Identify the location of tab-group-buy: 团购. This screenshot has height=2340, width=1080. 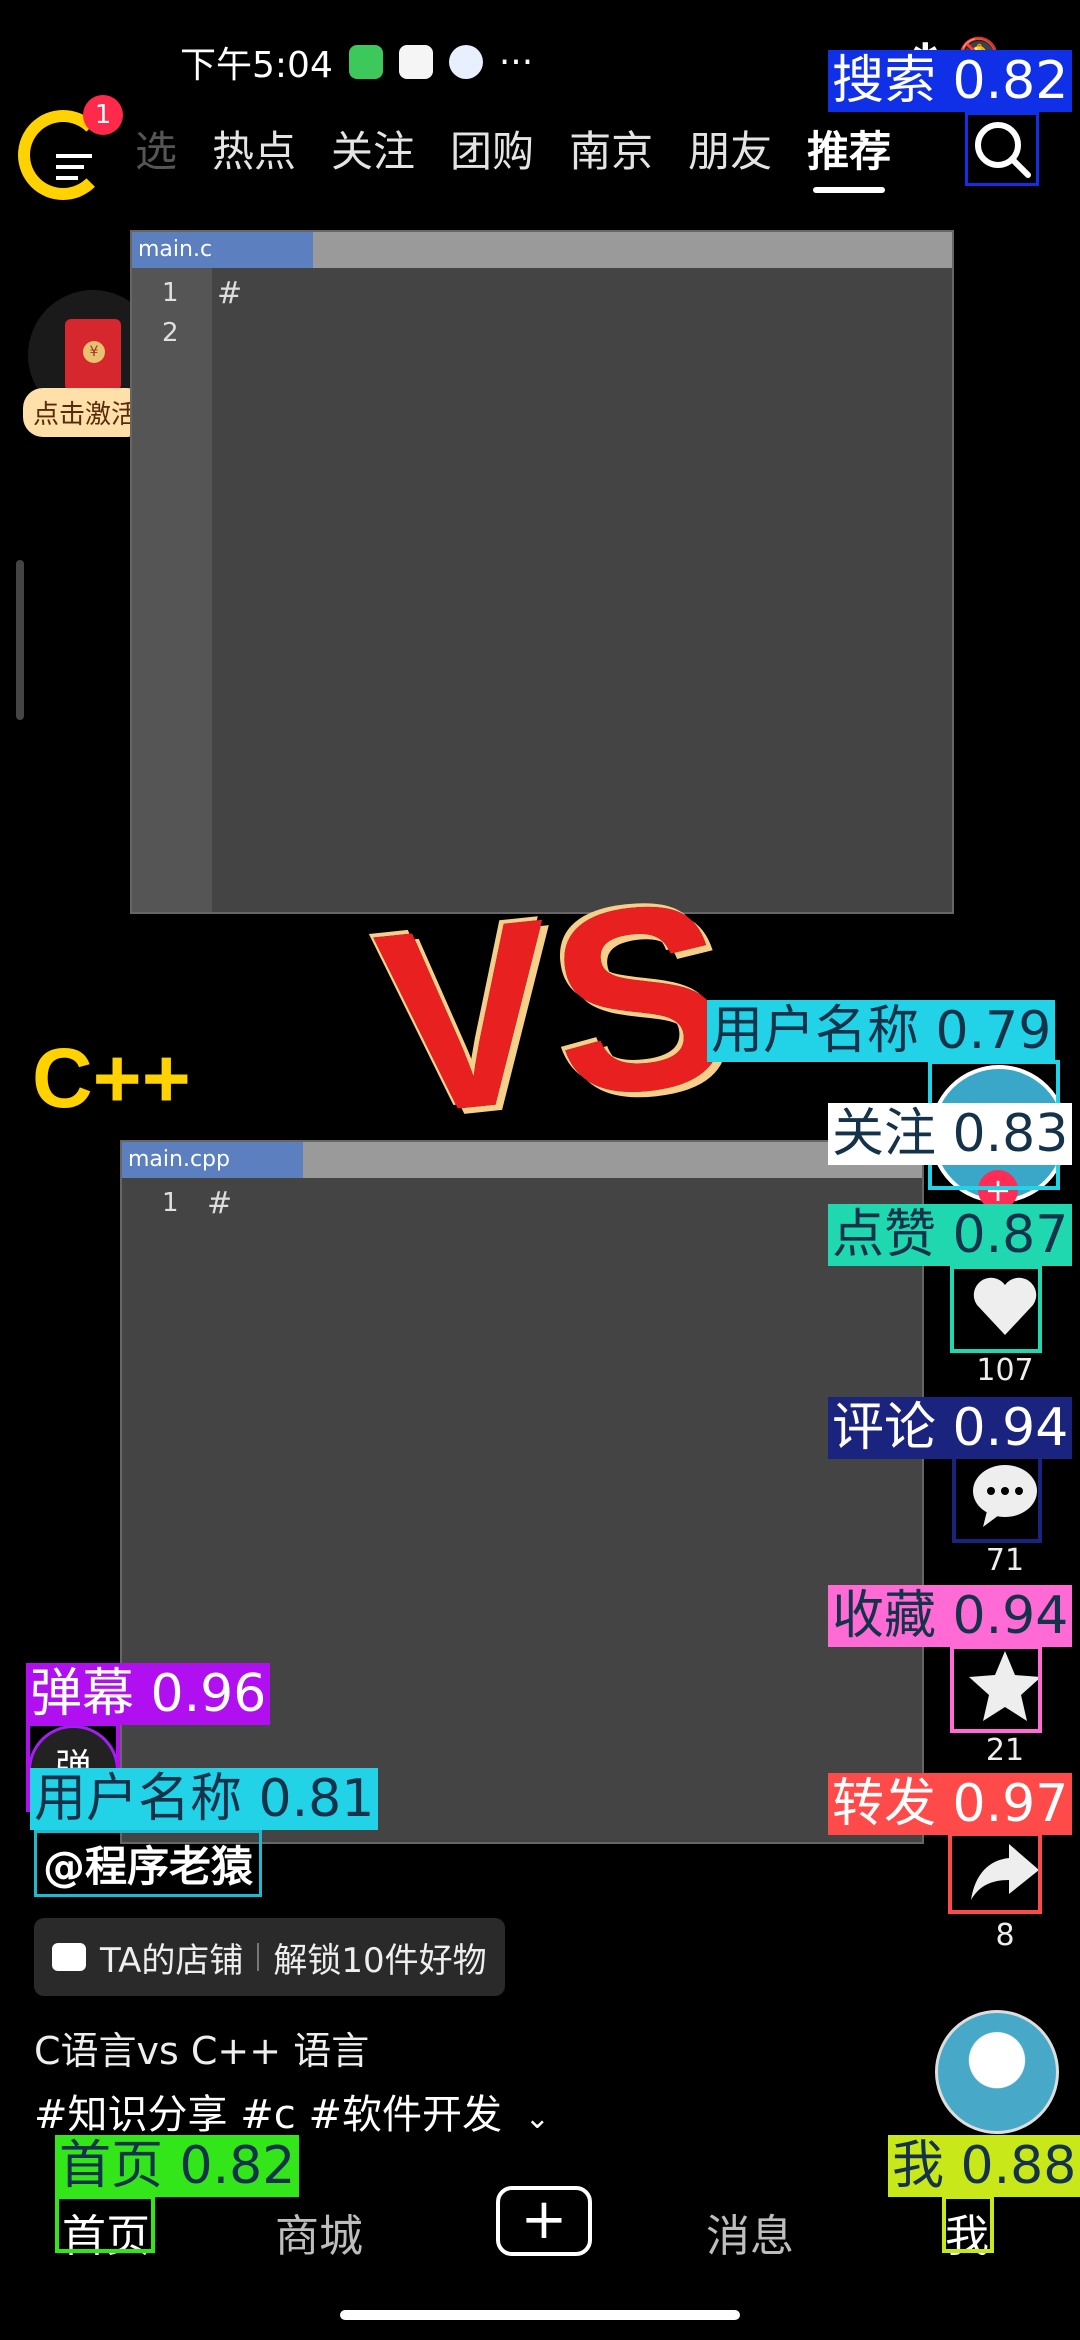
(492, 148).